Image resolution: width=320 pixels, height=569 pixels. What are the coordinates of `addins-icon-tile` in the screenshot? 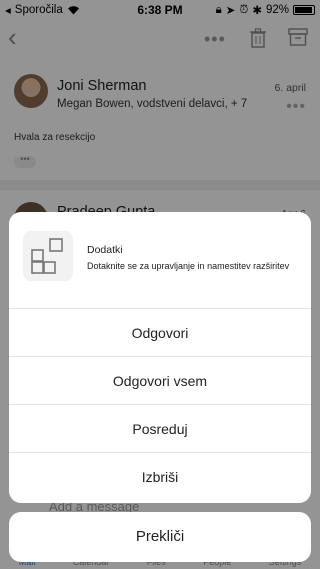 It's located at (48, 256).